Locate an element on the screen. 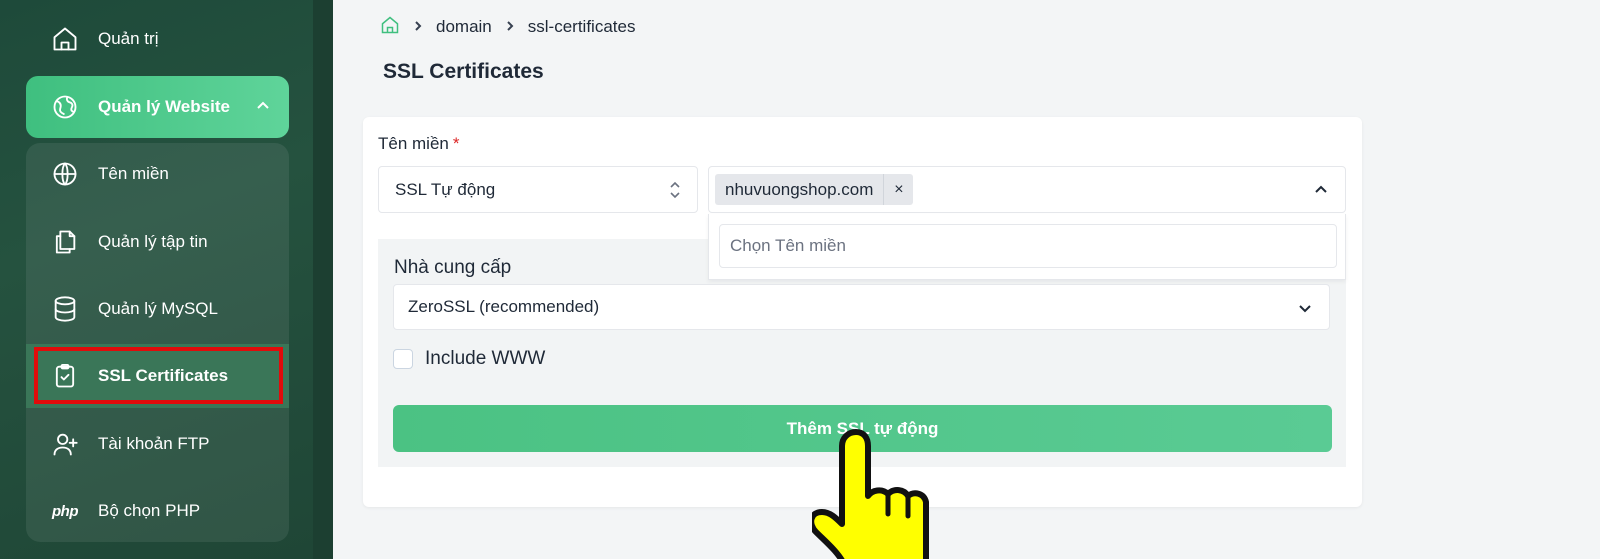 This screenshot has height=559, width=1600. domain-label: Tên miền * is located at coordinates (419, 144).